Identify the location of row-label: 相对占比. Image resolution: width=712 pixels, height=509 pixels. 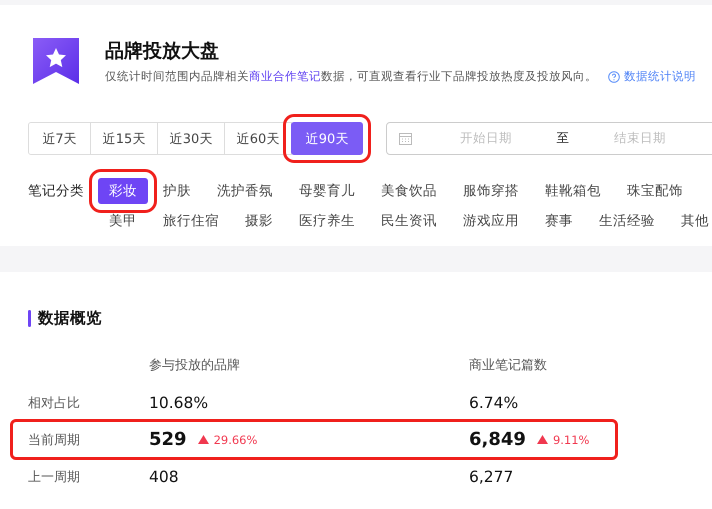
(54, 403).